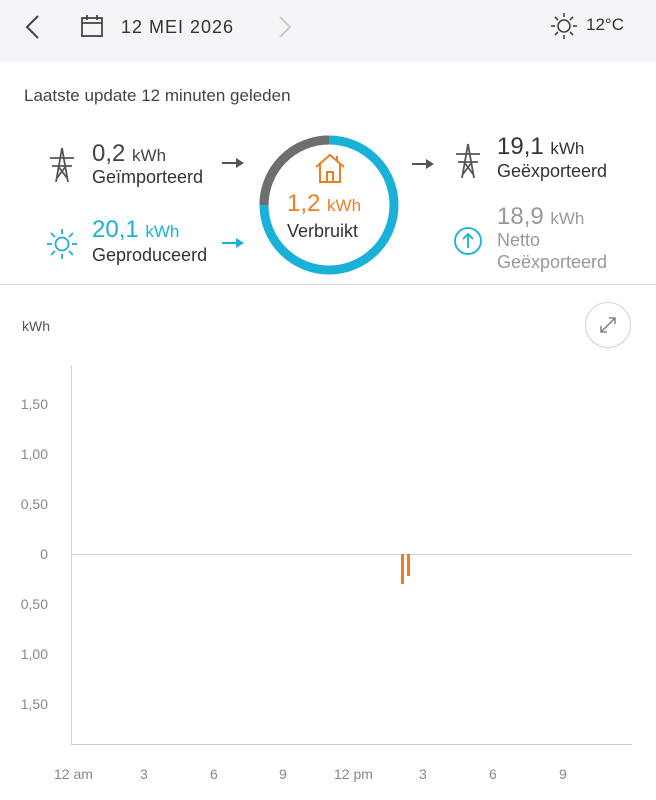  What do you see at coordinates (36, 326) in the screenshot?
I see `y-axis-unit: kWh` at bounding box center [36, 326].